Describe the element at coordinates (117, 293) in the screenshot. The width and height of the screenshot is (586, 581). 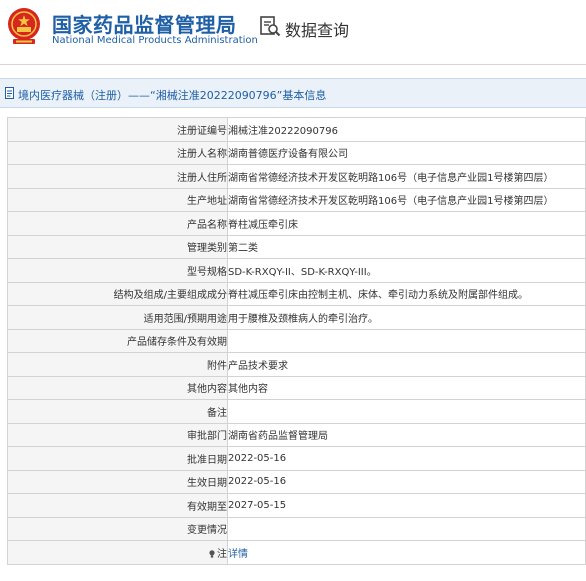
I see `row-label: 结构及组成/主要组成成分` at that location.